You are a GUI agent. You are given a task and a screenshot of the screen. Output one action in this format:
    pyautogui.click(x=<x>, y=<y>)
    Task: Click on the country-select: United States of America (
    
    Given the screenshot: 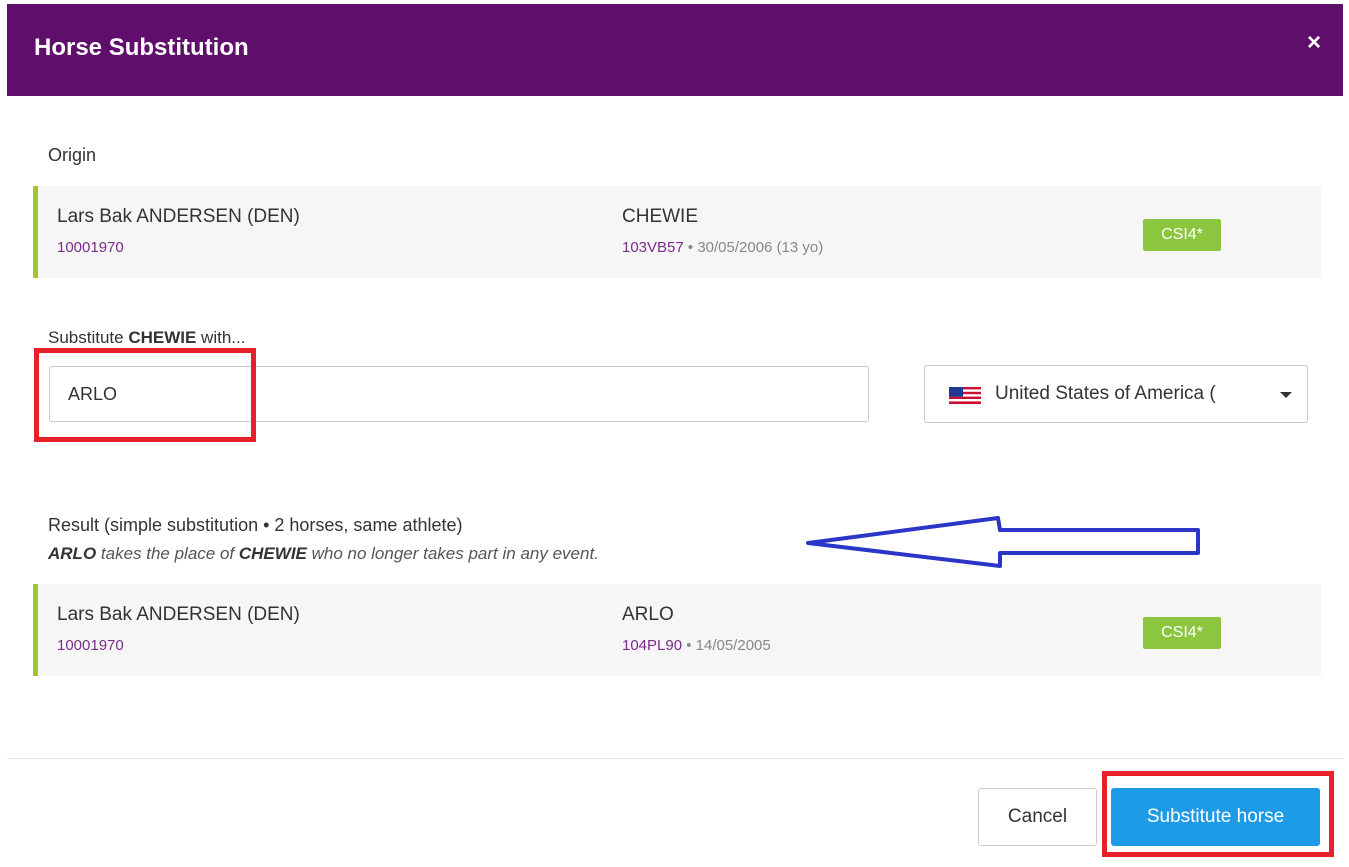 What is the action you would take?
    pyautogui.click(x=1116, y=394)
    